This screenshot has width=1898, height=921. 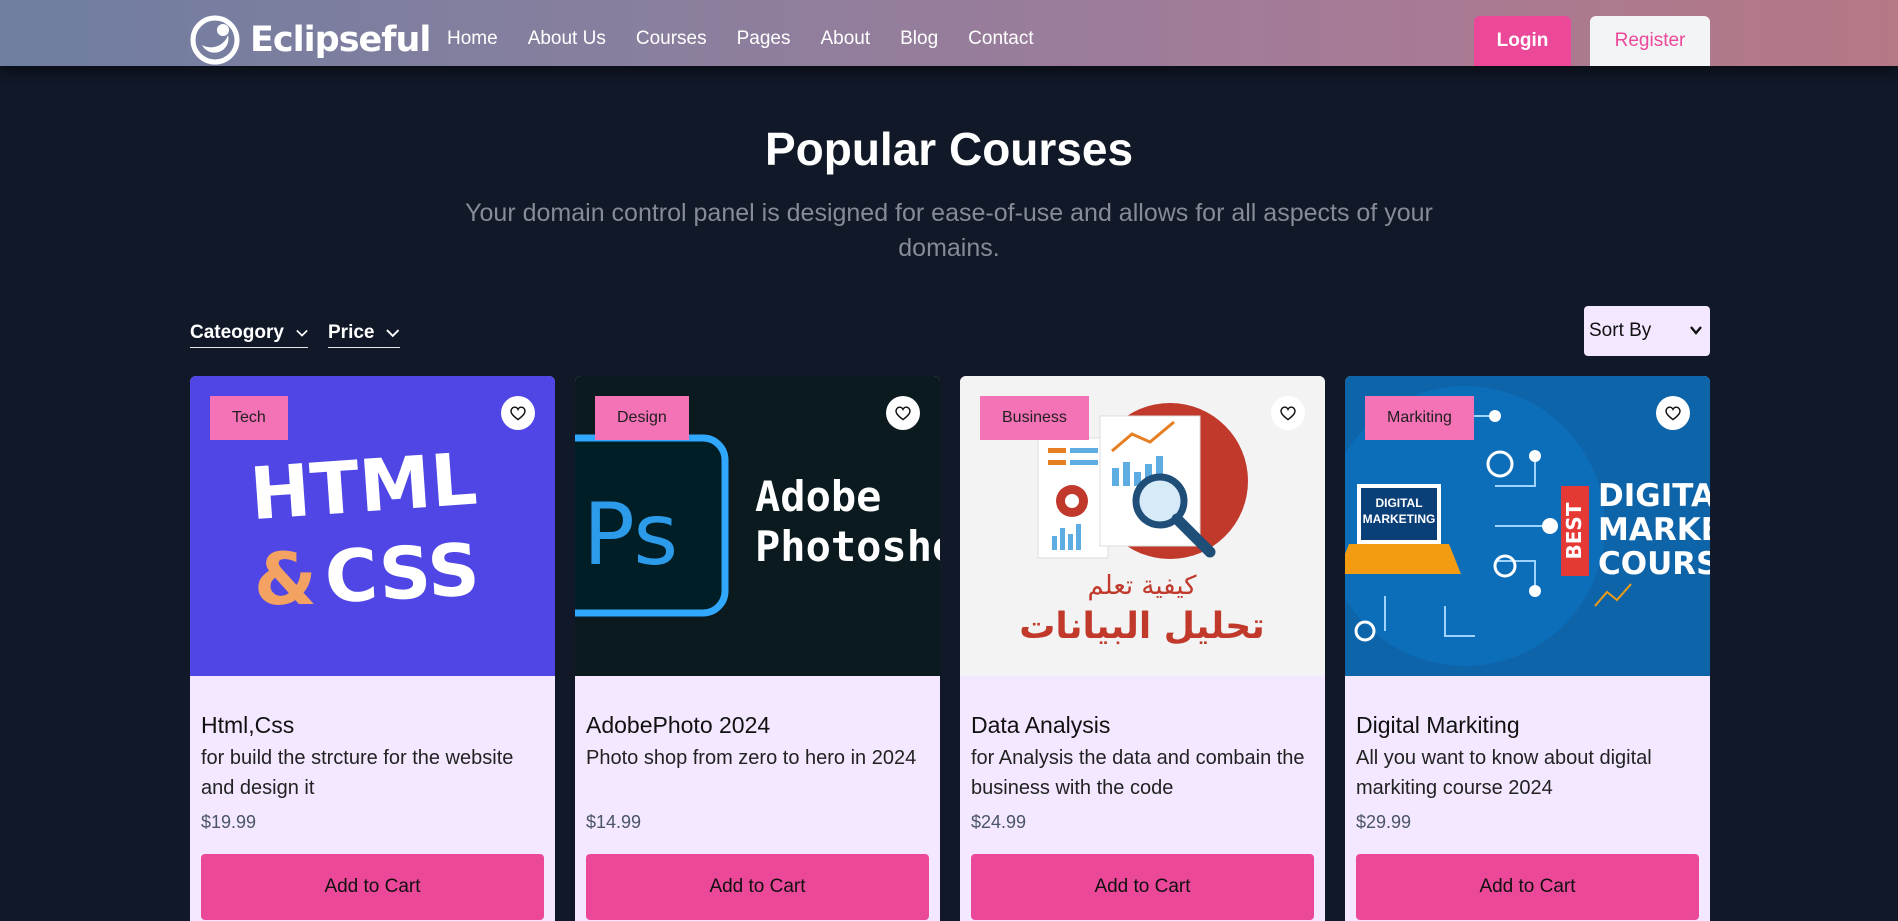 What do you see at coordinates (567, 39) in the screenshot?
I see `nav-about-us: About Us` at bounding box center [567, 39].